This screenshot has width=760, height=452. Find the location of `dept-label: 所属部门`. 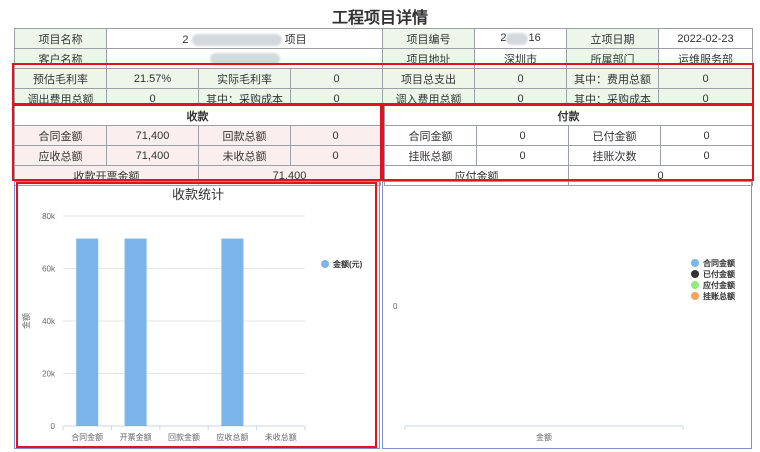

dept-label: 所属部门 is located at coordinates (613, 58).